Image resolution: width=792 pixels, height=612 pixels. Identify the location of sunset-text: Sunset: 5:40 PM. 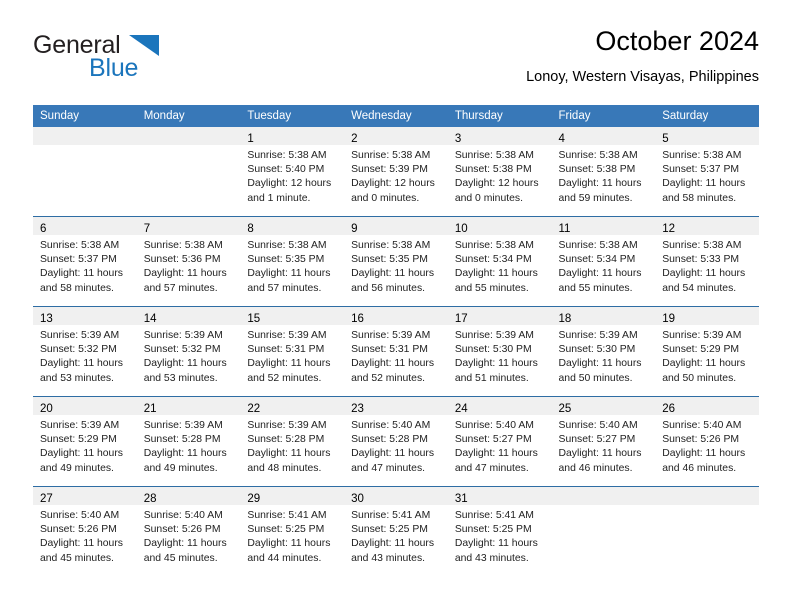
(286, 170).